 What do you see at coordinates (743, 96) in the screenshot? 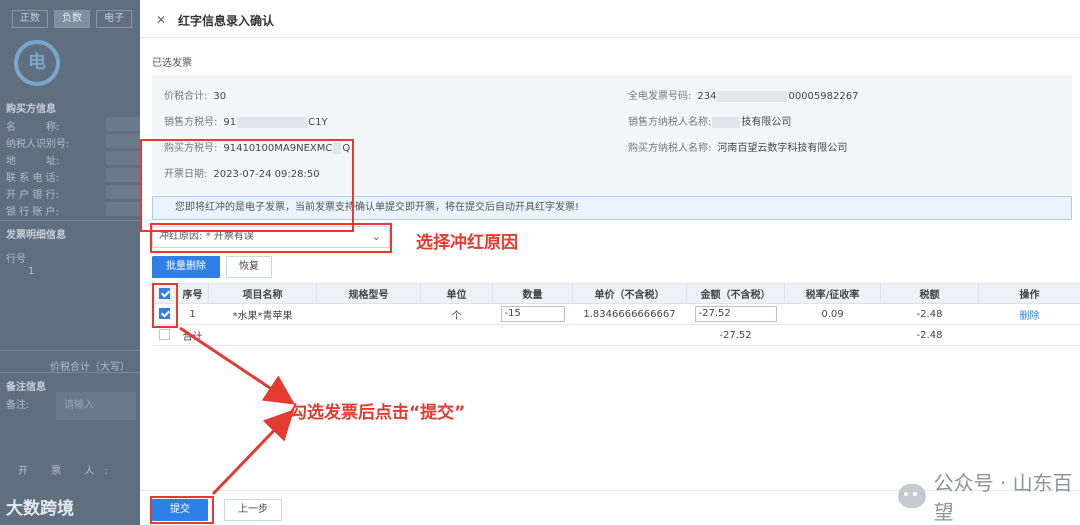
I see `invoice-number-info: 全电发票号码: 234 00005982267` at bounding box center [743, 96].